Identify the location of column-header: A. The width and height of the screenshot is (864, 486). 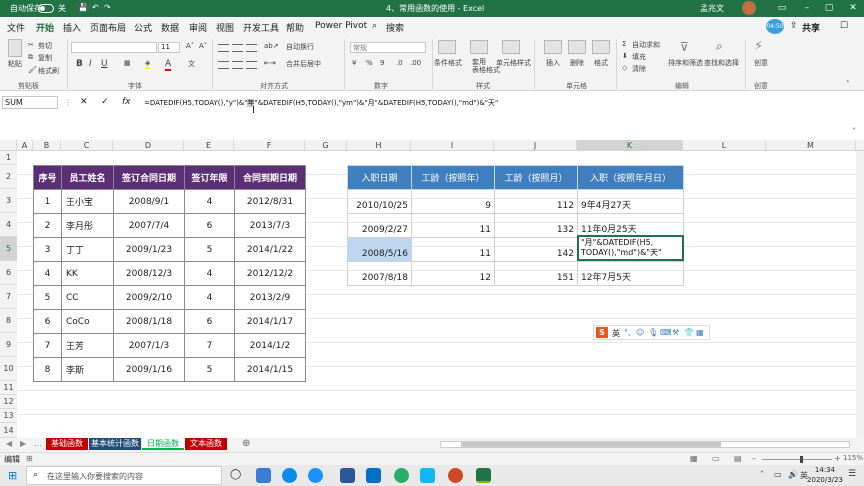
(25, 145).